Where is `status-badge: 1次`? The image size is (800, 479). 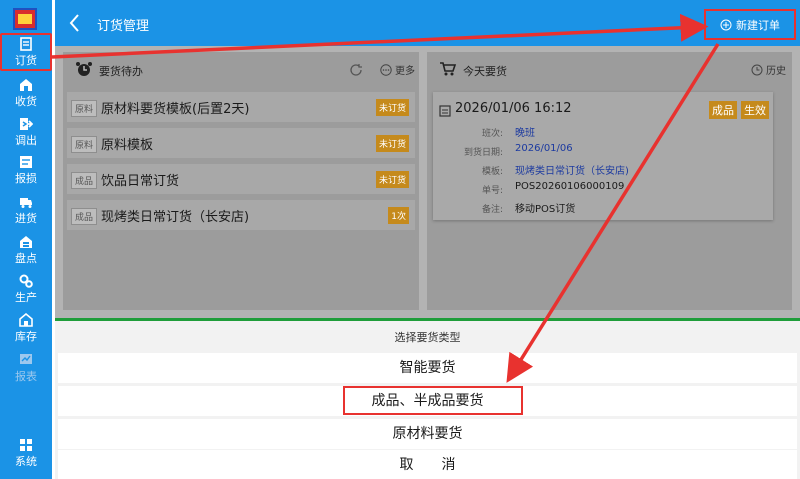 status-badge: 1次 is located at coordinates (398, 215).